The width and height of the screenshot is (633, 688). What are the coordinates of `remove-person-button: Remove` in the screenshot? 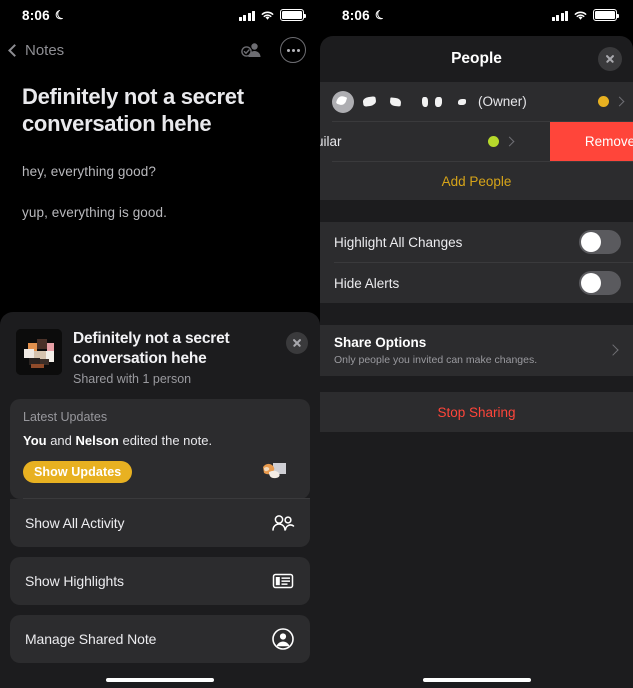 It's located at (591, 141).